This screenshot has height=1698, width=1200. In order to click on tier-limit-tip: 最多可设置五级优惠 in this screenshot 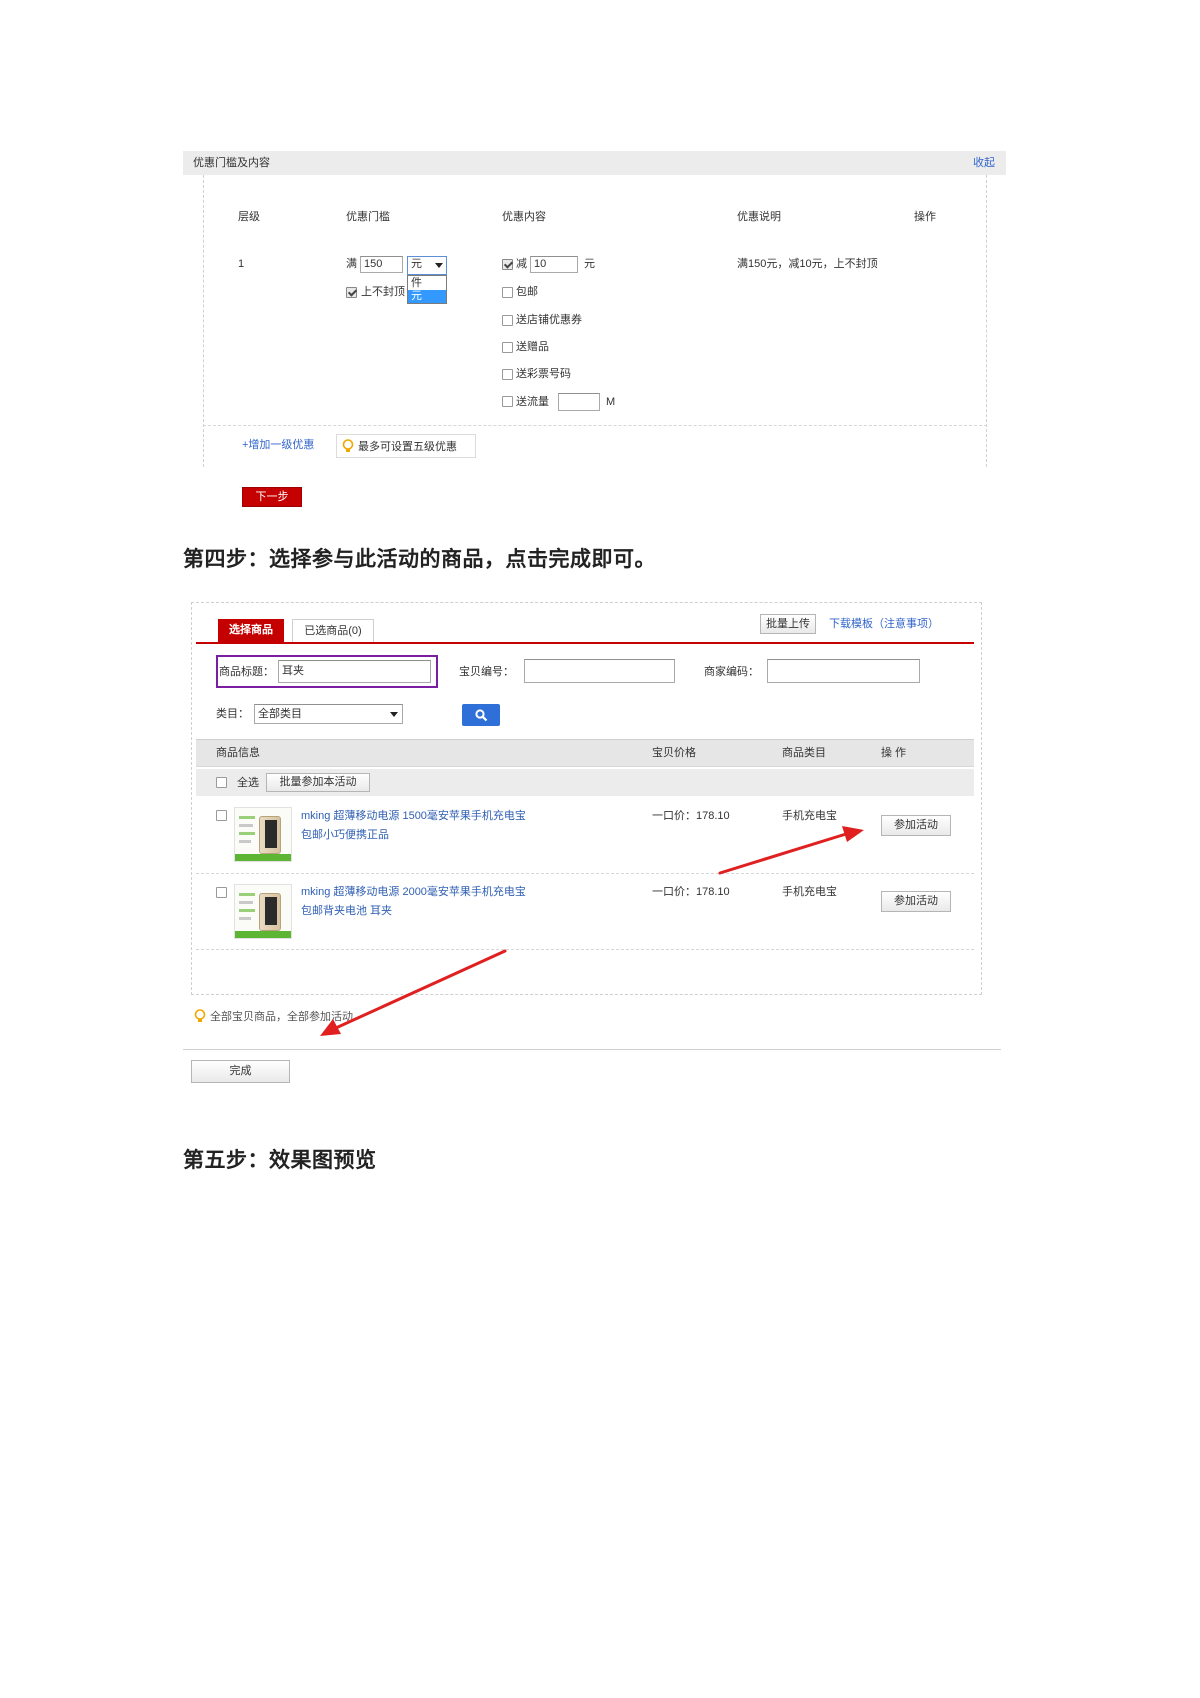, I will do `click(406, 446)`.